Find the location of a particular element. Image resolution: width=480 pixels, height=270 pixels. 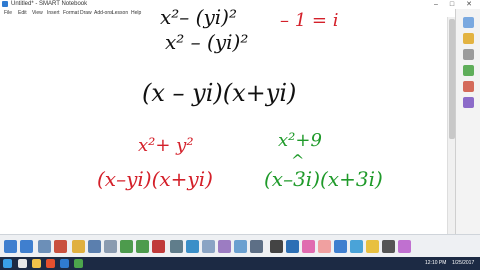

open-icon is located at coordinates (78, 246).